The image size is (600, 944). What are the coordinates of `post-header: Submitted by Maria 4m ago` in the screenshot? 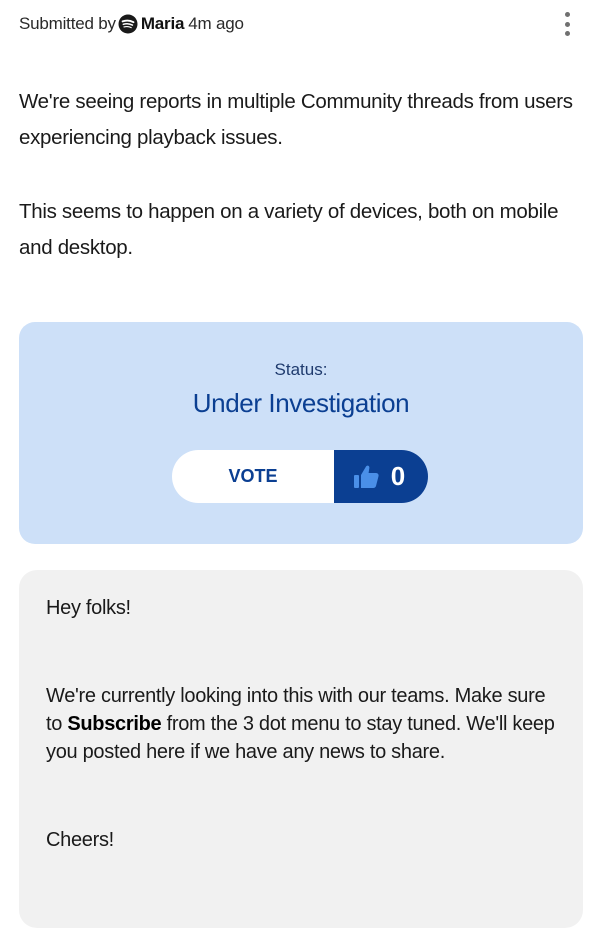 It's located at (303, 24).